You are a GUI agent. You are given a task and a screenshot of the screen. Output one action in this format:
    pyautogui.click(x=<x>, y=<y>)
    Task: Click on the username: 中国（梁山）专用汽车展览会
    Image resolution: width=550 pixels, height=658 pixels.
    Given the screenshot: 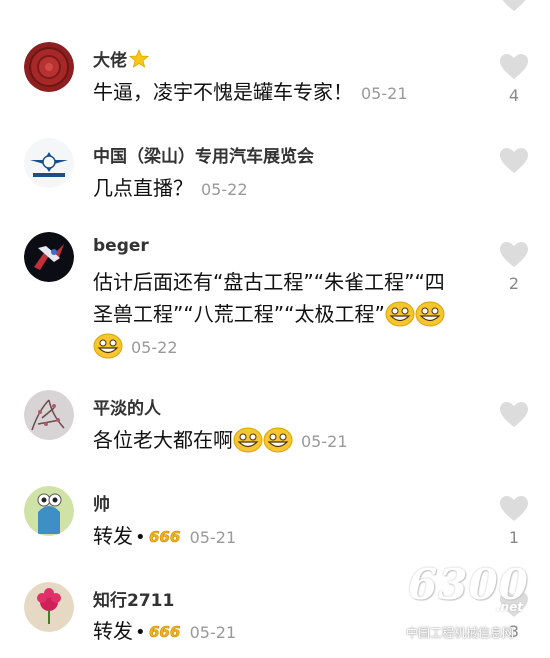 What is the action you would take?
    pyautogui.click(x=203, y=154)
    